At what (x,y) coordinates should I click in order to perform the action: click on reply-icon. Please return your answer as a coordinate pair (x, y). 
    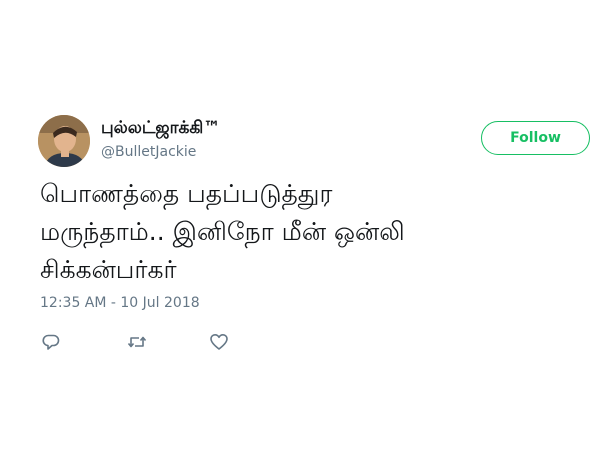
    Looking at the image, I should click on (51, 342).